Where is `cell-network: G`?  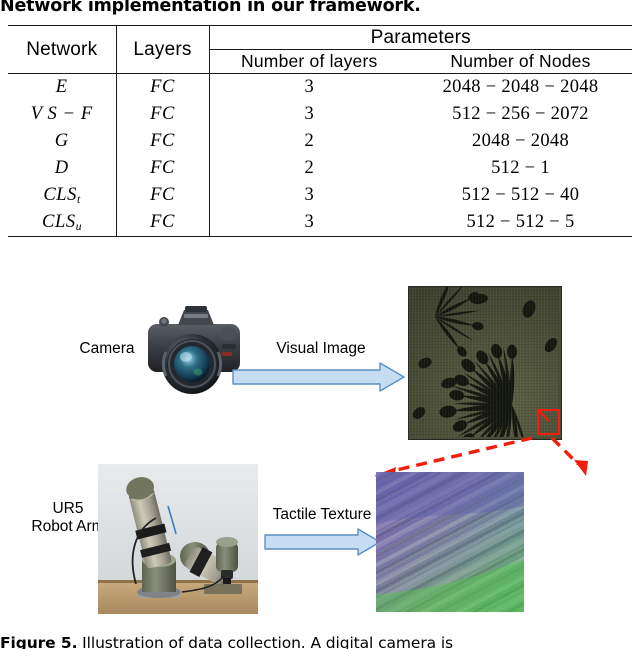 cell-network: G is located at coordinates (62, 141).